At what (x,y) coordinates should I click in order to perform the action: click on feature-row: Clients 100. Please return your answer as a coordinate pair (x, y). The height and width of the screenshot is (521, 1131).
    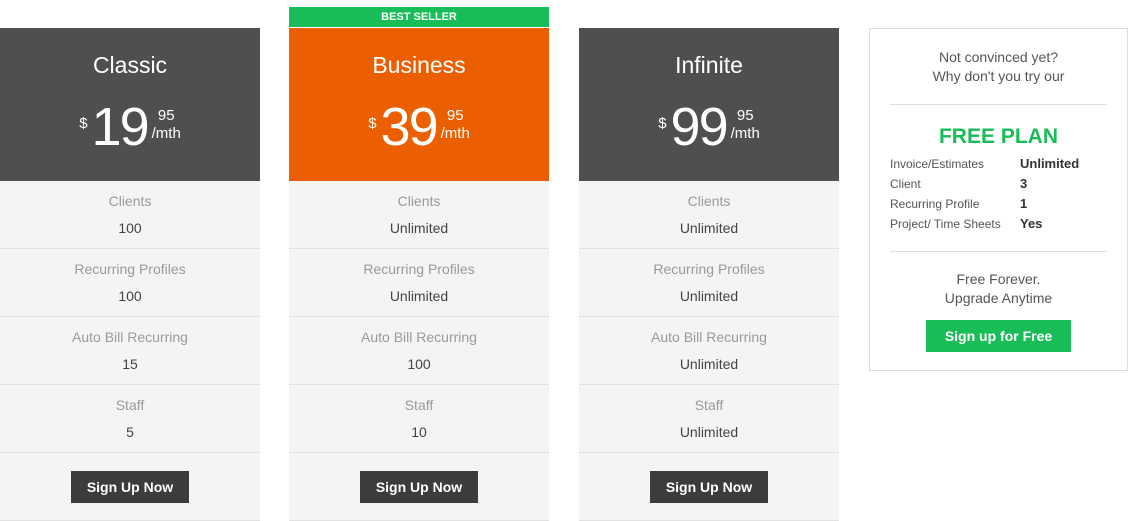
    Looking at the image, I should click on (130, 215).